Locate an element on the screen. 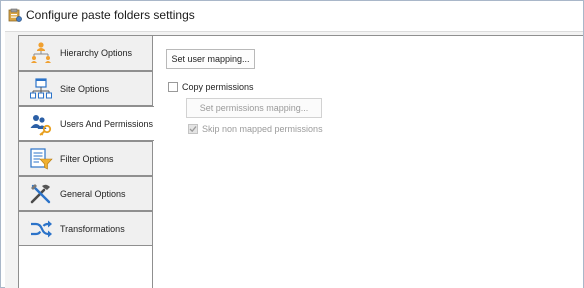  users-key-icon is located at coordinates (41, 124).